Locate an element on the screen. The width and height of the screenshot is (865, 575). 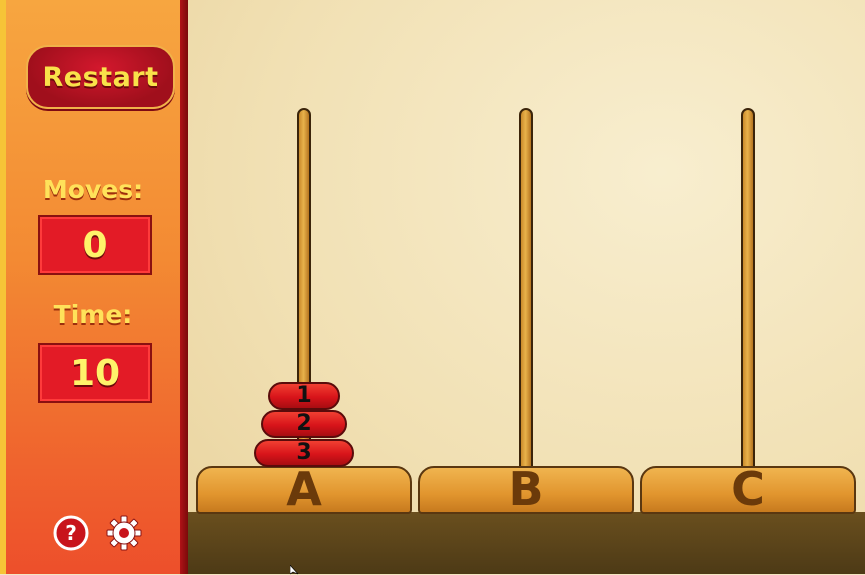
time-counter: 10 is located at coordinates (95, 373).